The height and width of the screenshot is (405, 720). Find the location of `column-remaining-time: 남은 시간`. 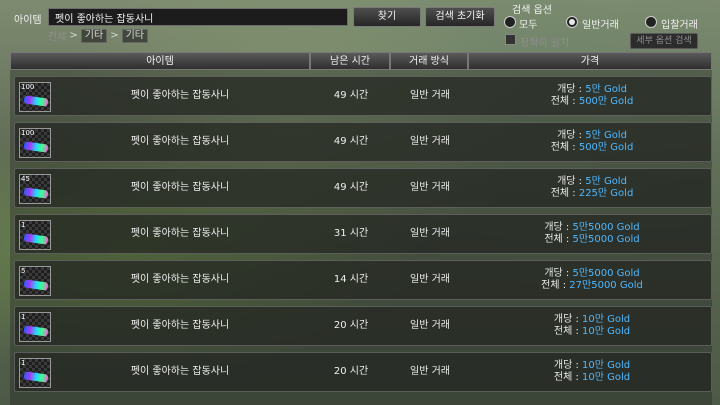

column-remaining-time: 남은 시간 is located at coordinates (350, 61).